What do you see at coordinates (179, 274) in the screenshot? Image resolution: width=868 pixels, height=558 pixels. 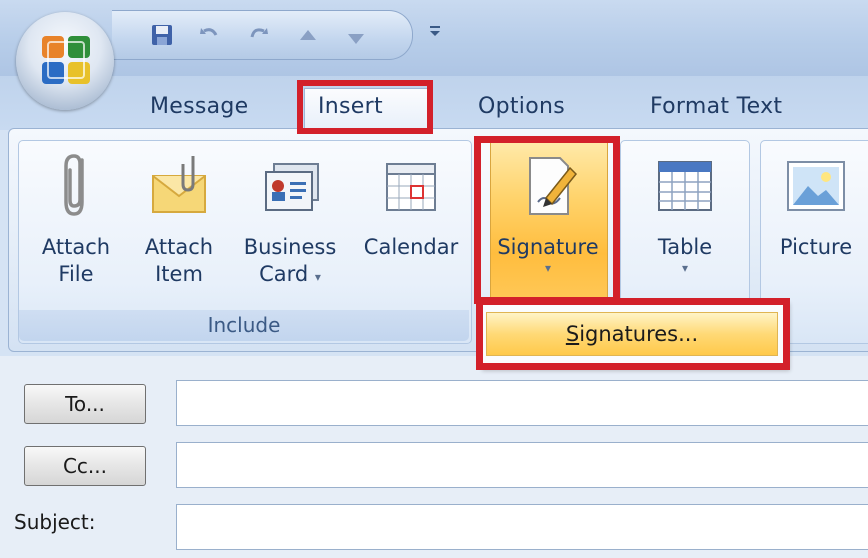 I see `attach-item-label-line2: Item` at bounding box center [179, 274].